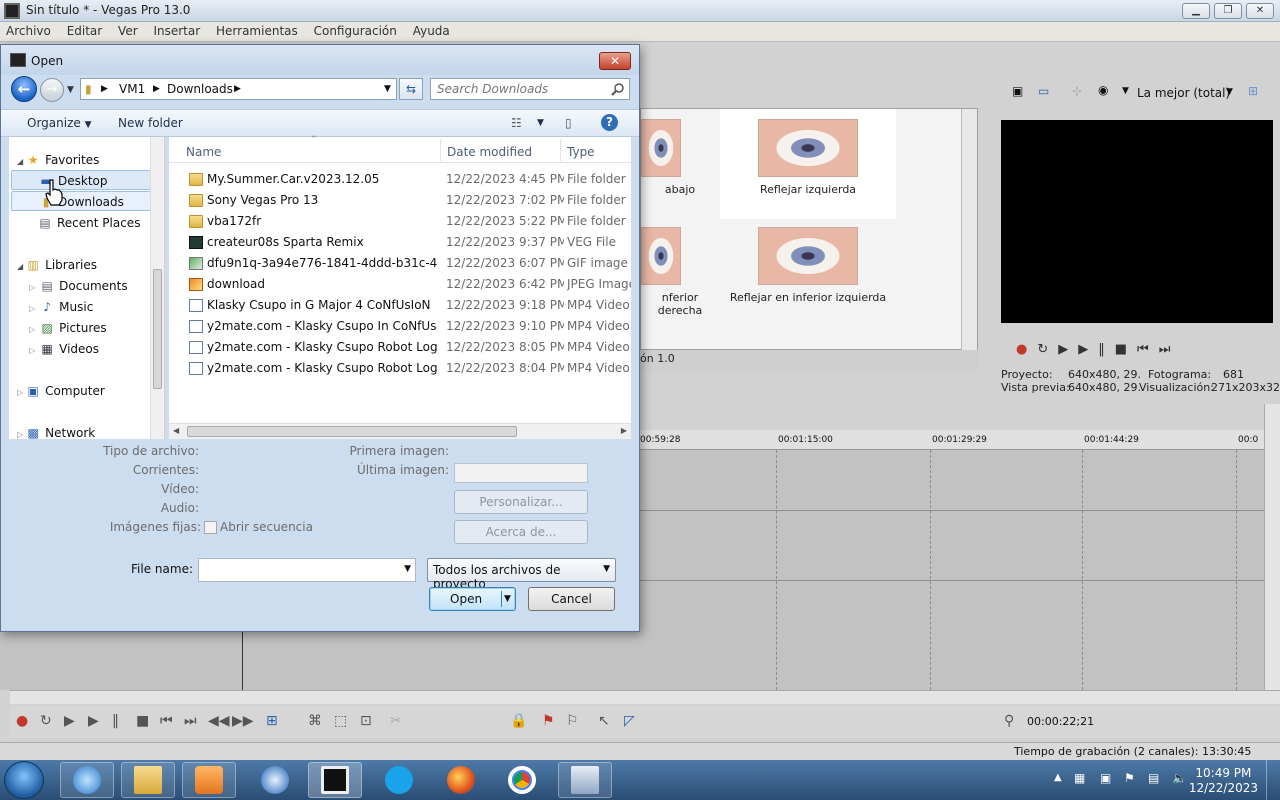 The height and width of the screenshot is (800, 1280). What do you see at coordinates (166, 721) in the screenshot?
I see `go-start-icon: ⏮` at bounding box center [166, 721].